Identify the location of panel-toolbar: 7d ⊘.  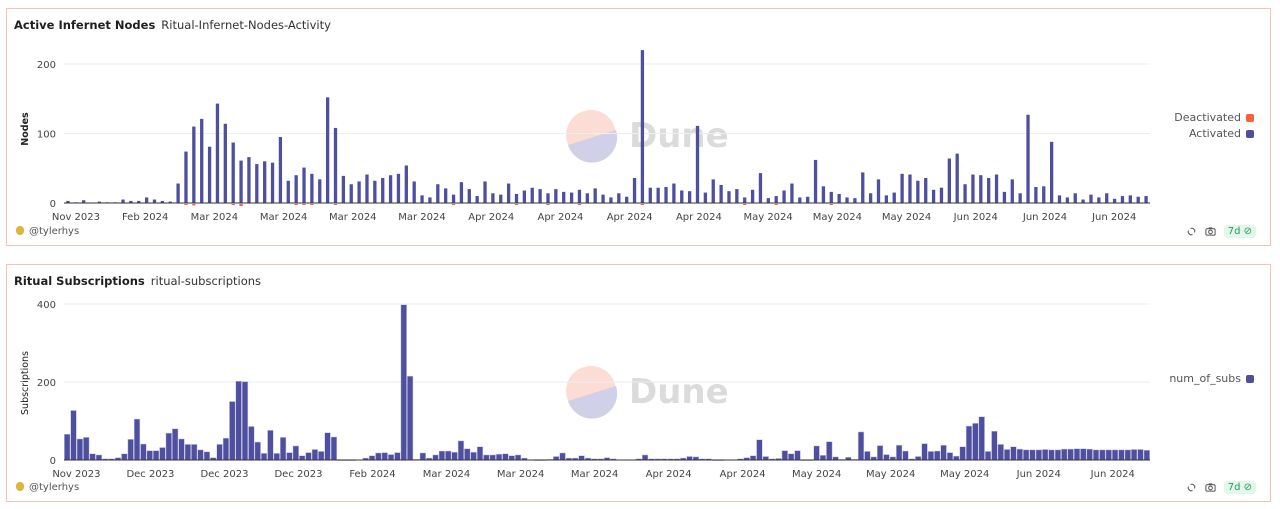
(1221, 487).